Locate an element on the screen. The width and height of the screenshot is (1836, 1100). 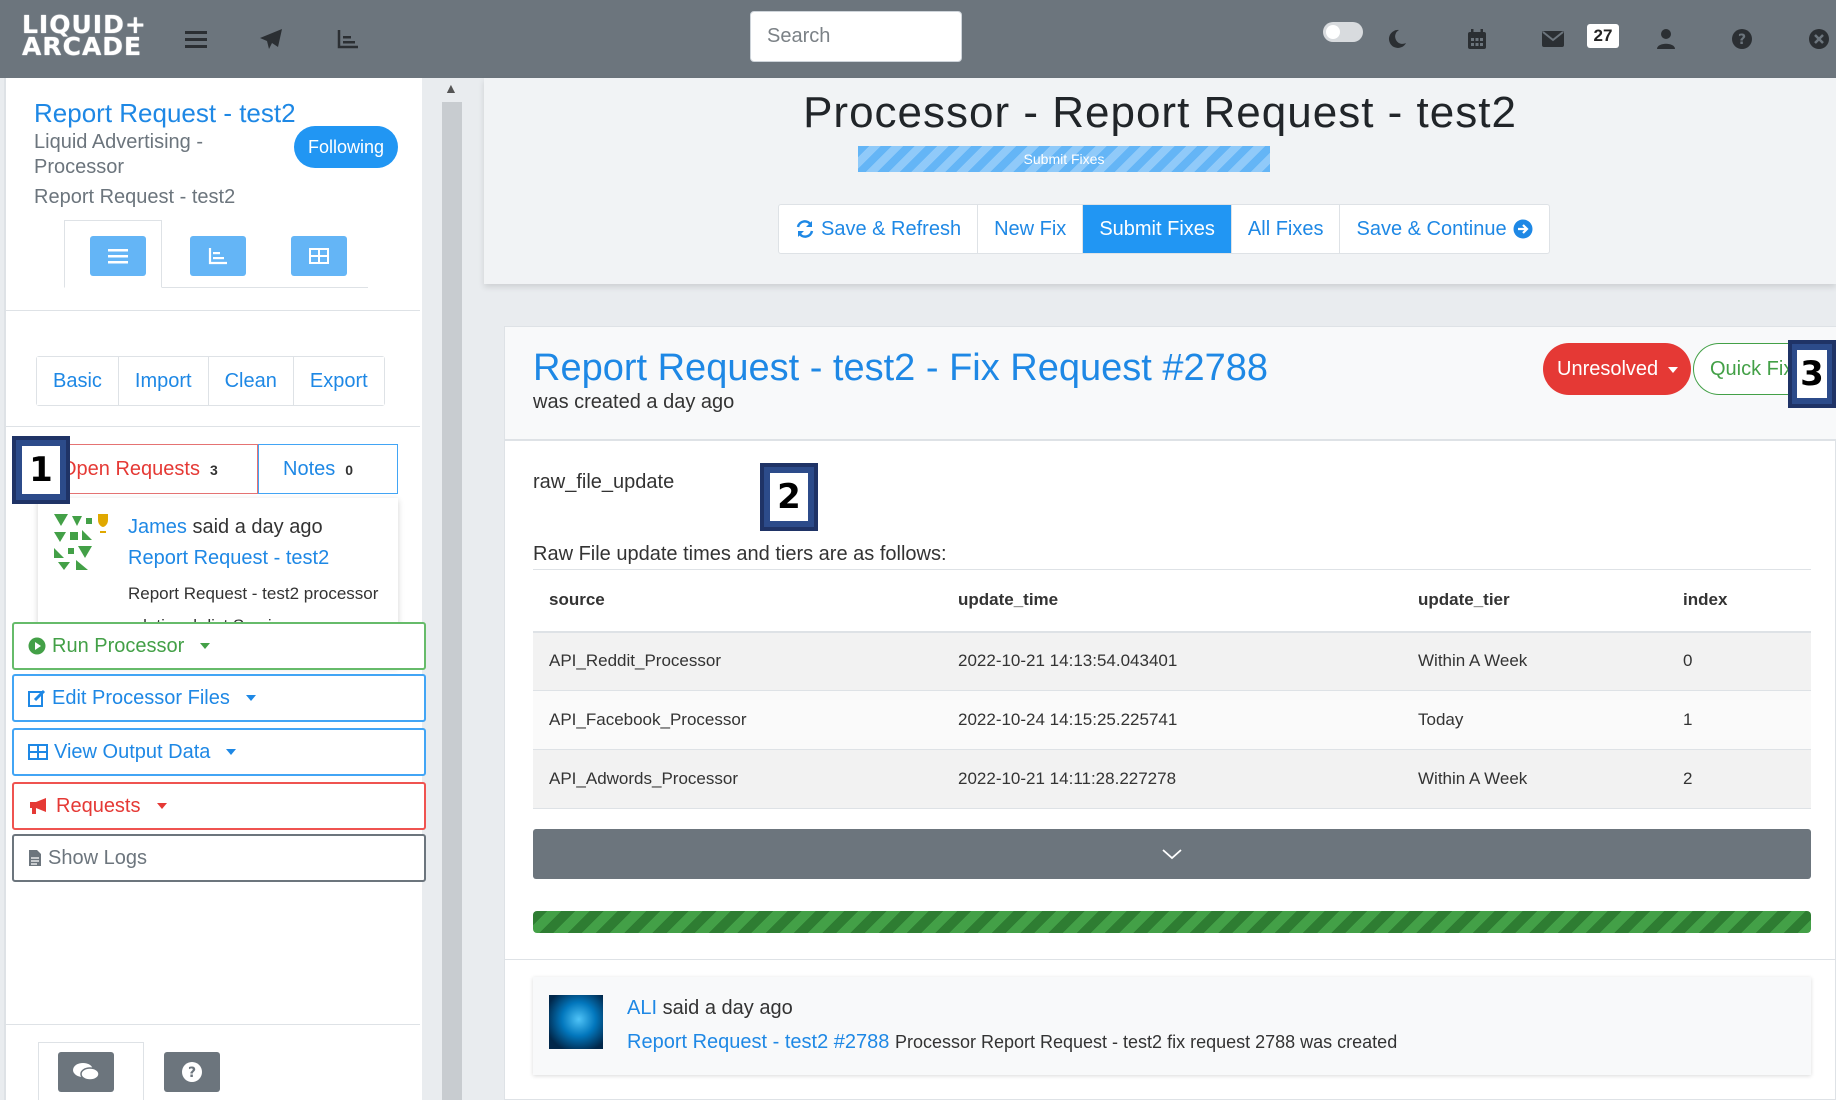
expand-table-button is located at coordinates (1172, 854).